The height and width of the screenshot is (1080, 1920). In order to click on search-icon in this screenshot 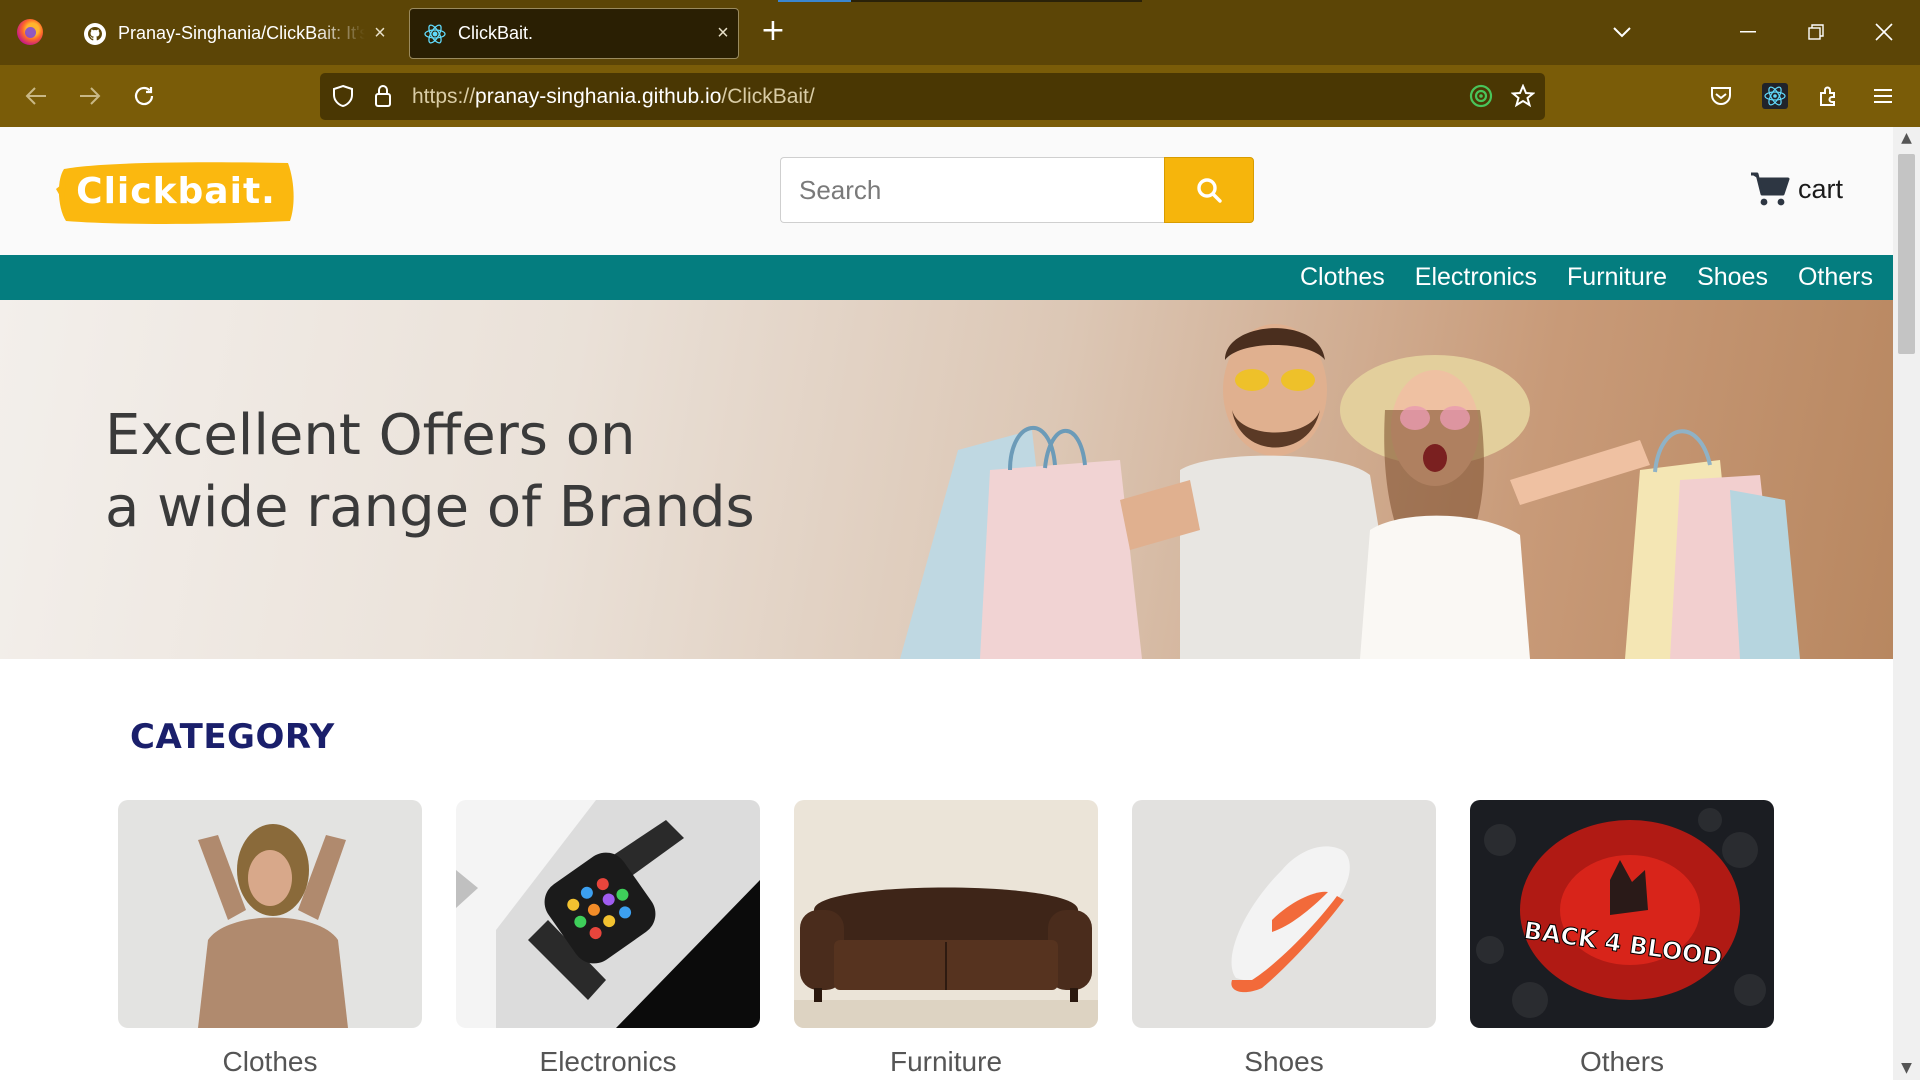, I will do `click(1209, 190)`.